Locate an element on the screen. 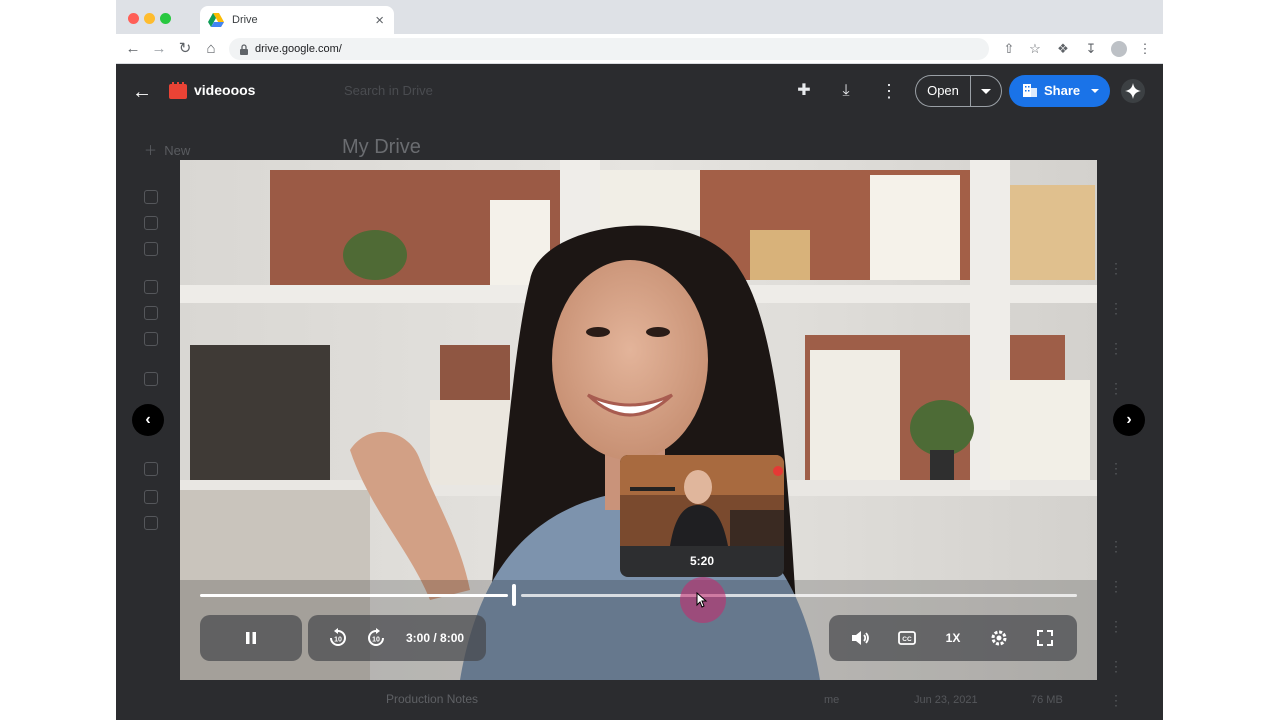 Image resolution: width=1280 pixels, height=720 pixels. tab-drive: Drive × is located at coordinates (297, 20).